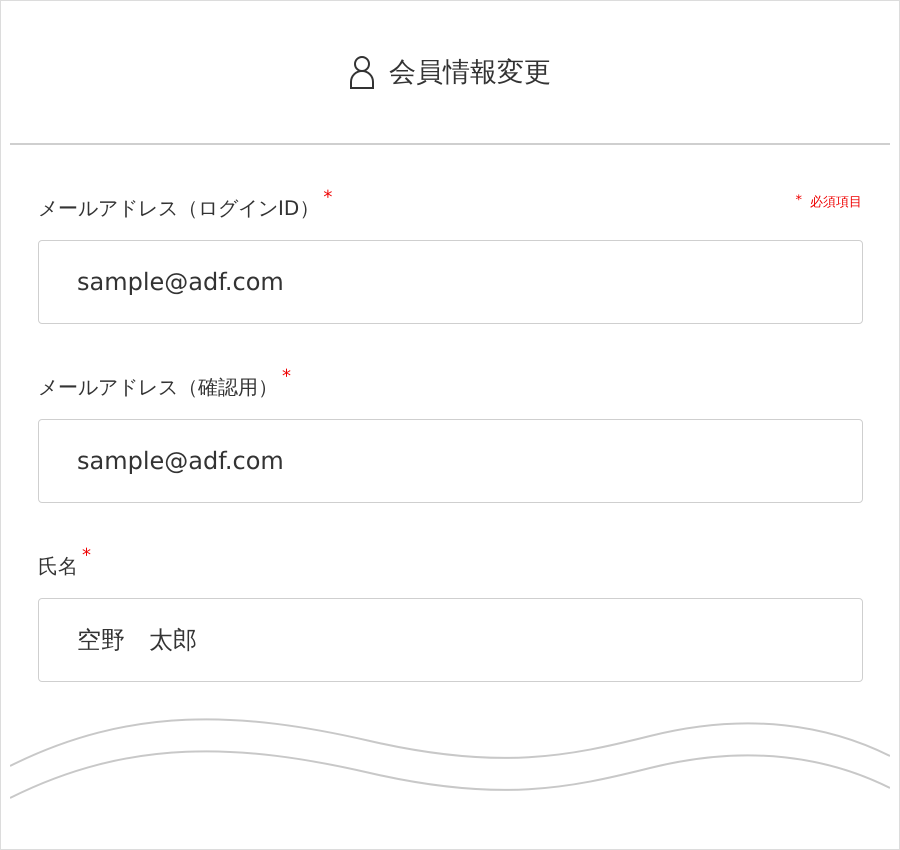 Image resolution: width=900 pixels, height=850 pixels. What do you see at coordinates (470, 73) in the screenshot?
I see `page-title: 会員情報変更` at bounding box center [470, 73].